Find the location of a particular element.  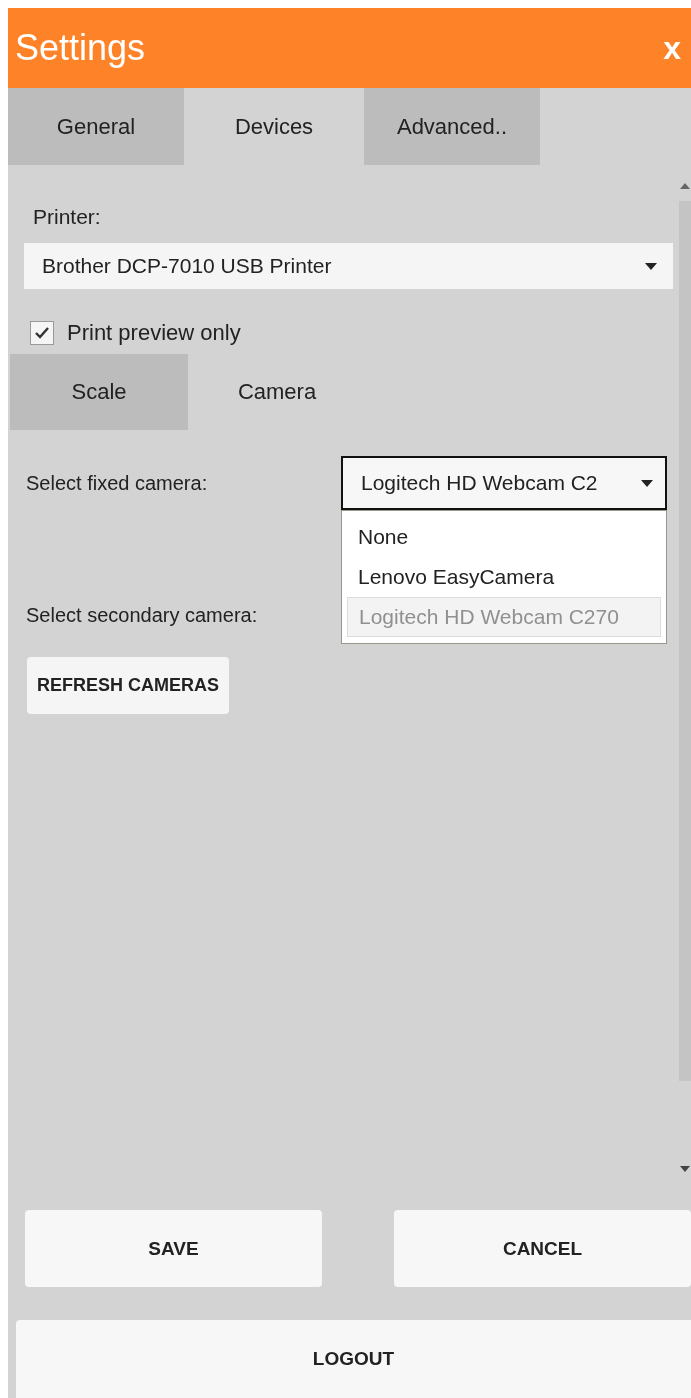

printer-label: Printer: is located at coordinates (67, 217).